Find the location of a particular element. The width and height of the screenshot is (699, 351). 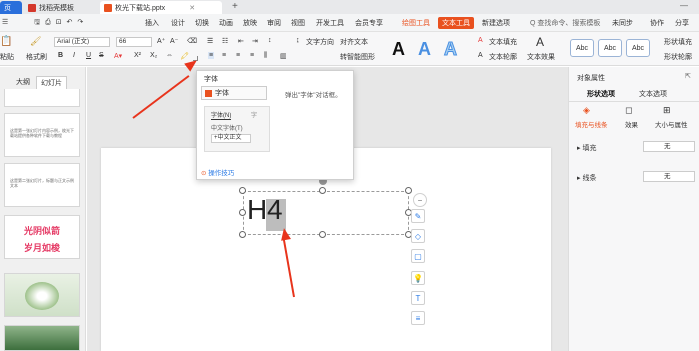

edit-shape-icon: ✎ is located at coordinates (418, 216).